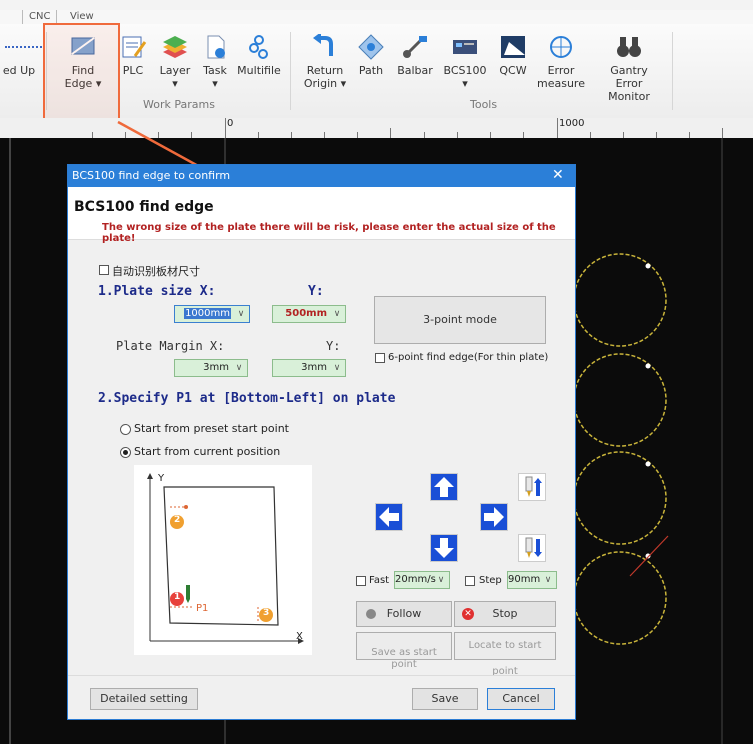  What do you see at coordinates (468, 357) in the screenshot?
I see `six-point-label: 6-point find edge(For thin plate)` at bounding box center [468, 357].